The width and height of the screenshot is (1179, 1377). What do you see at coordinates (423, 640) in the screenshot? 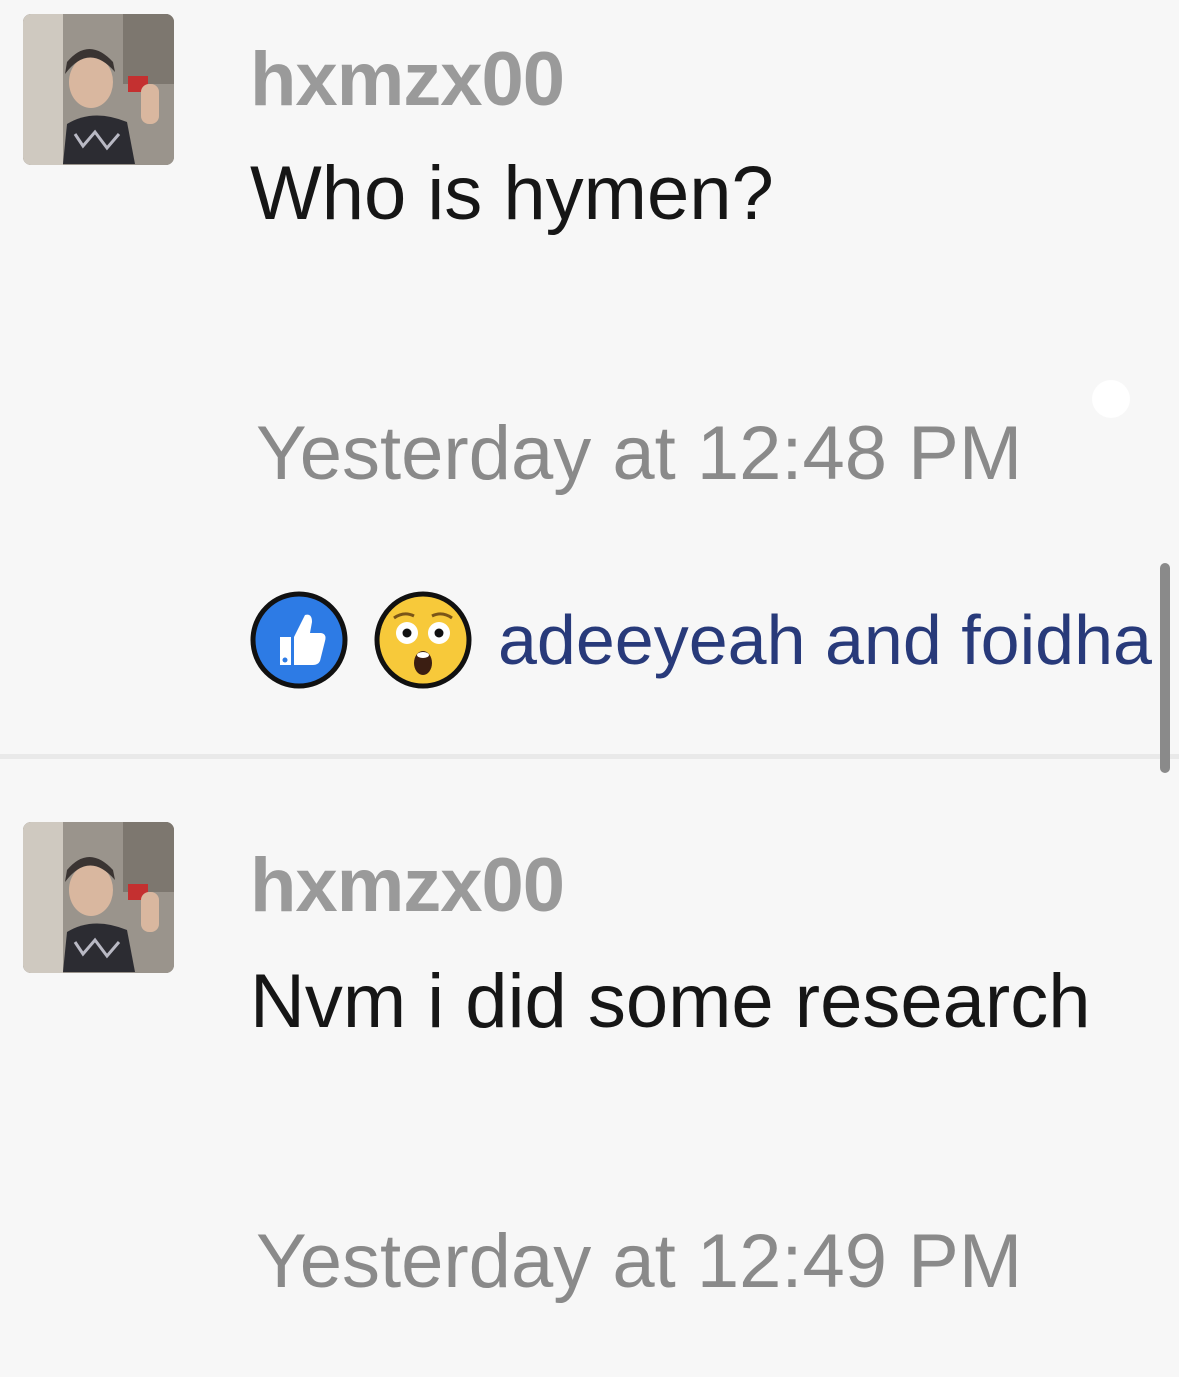
I see `astonished-face-icon` at bounding box center [423, 640].